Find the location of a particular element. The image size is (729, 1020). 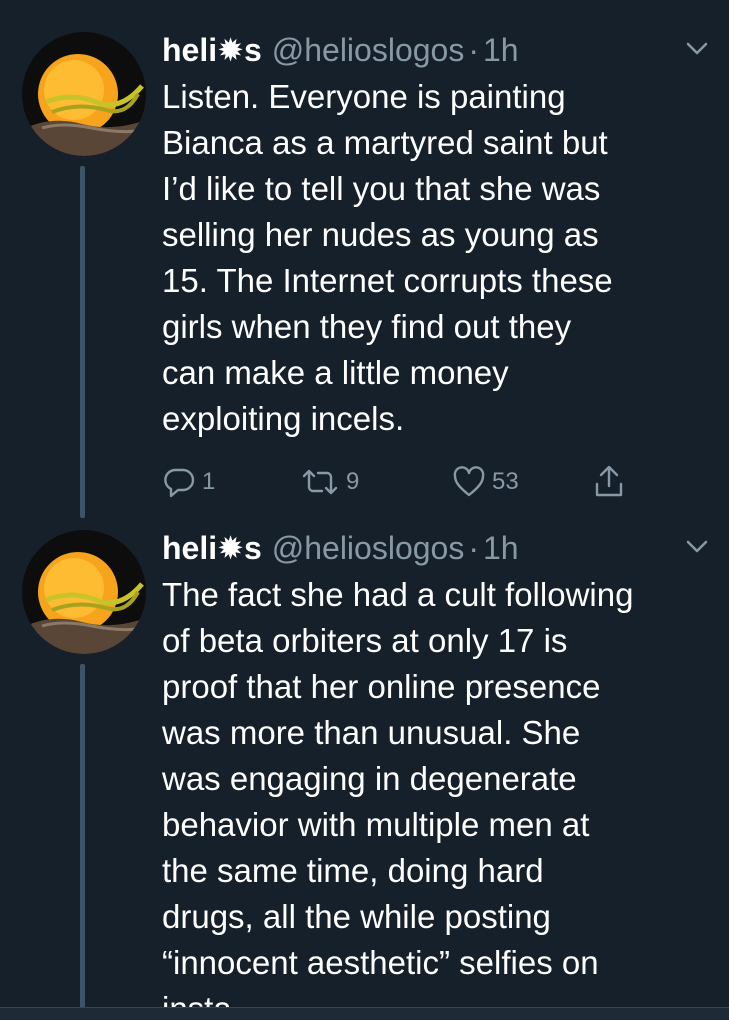

reply-button: 1 is located at coordinates (188, 482).